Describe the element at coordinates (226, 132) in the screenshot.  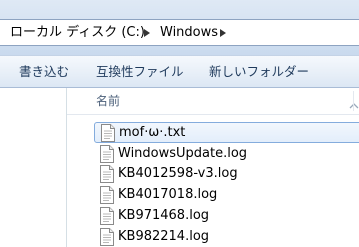
I see `file-row: mof·ω·.txt` at that location.